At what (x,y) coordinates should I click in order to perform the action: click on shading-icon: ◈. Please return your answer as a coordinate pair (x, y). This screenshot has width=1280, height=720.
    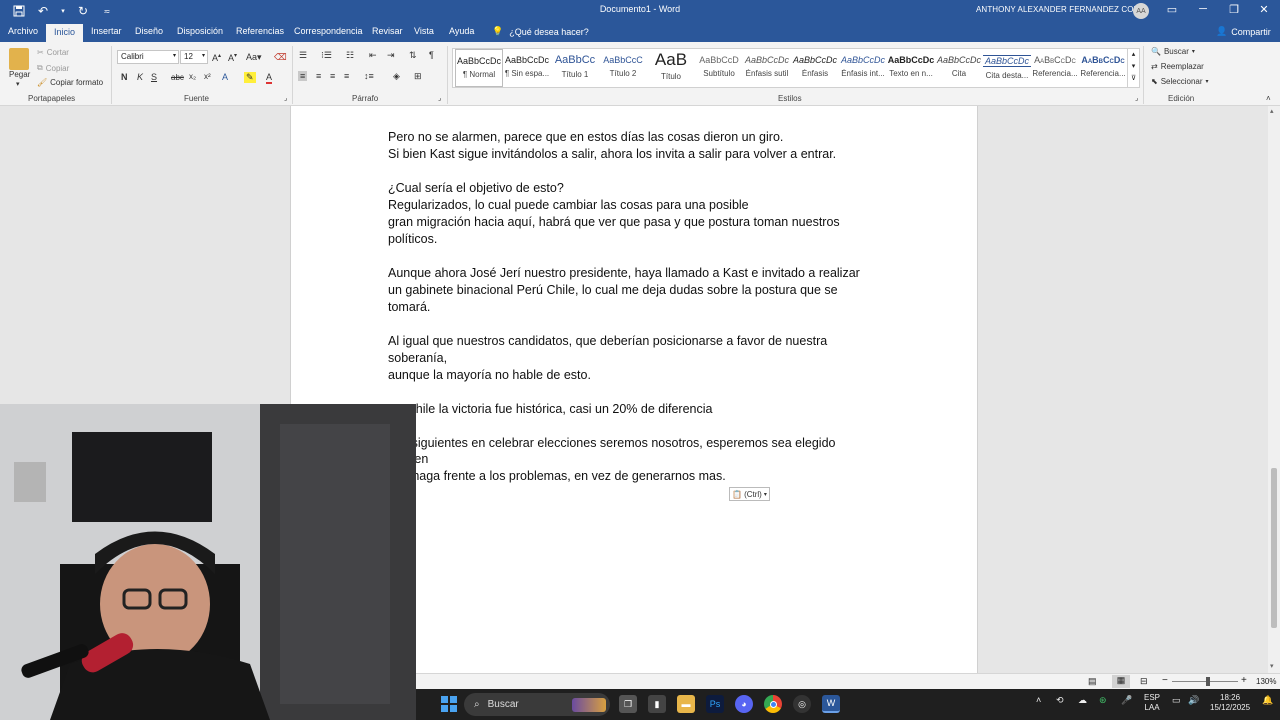
    Looking at the image, I should click on (396, 76).